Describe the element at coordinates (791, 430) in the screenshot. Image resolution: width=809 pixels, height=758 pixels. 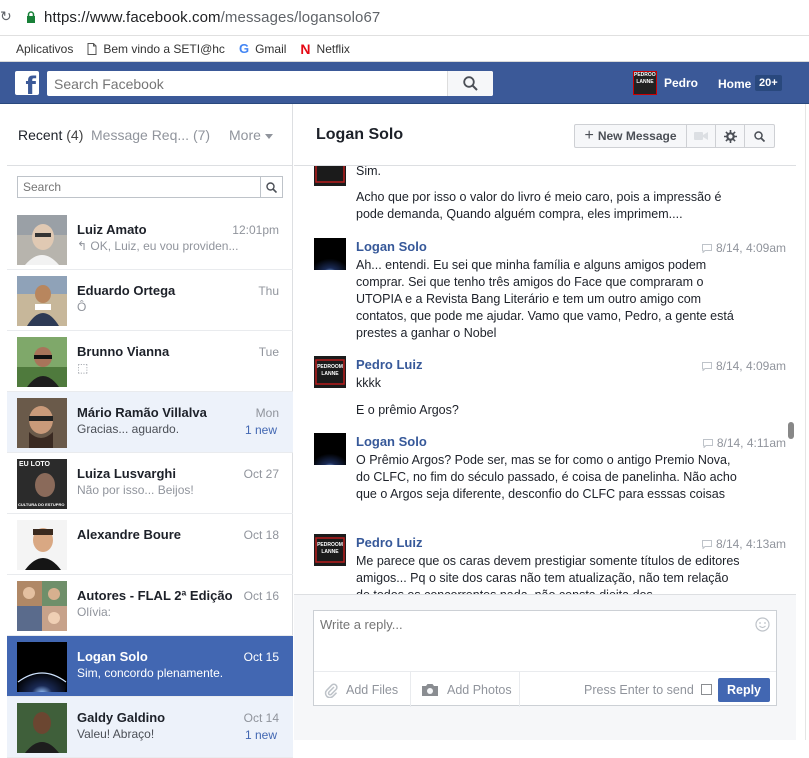
I see `thread-scrollbar` at that location.